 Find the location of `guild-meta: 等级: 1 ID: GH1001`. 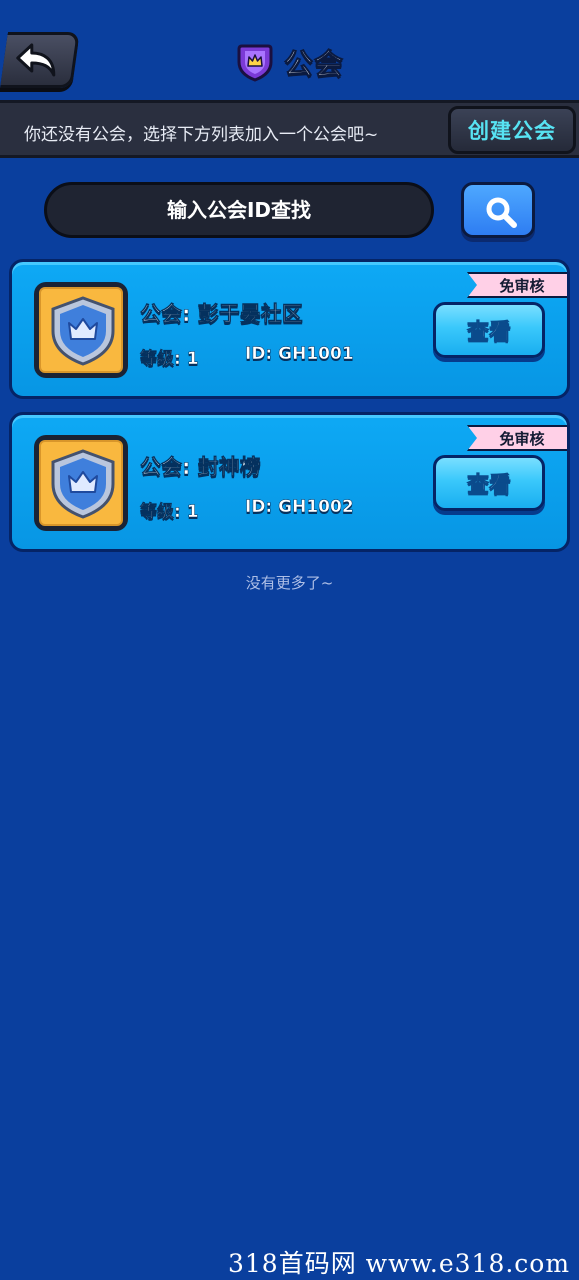

guild-meta: 等级: 1 ID: GH1001 is located at coordinates (247, 357).